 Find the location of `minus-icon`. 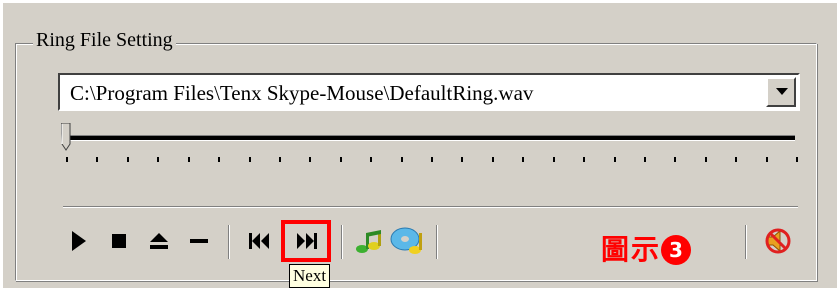

minus-icon is located at coordinates (199, 241).